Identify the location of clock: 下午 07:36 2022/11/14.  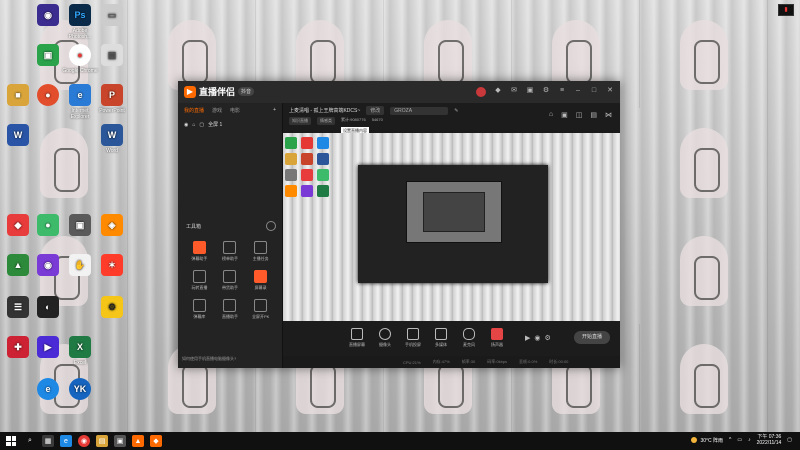
(769, 440).